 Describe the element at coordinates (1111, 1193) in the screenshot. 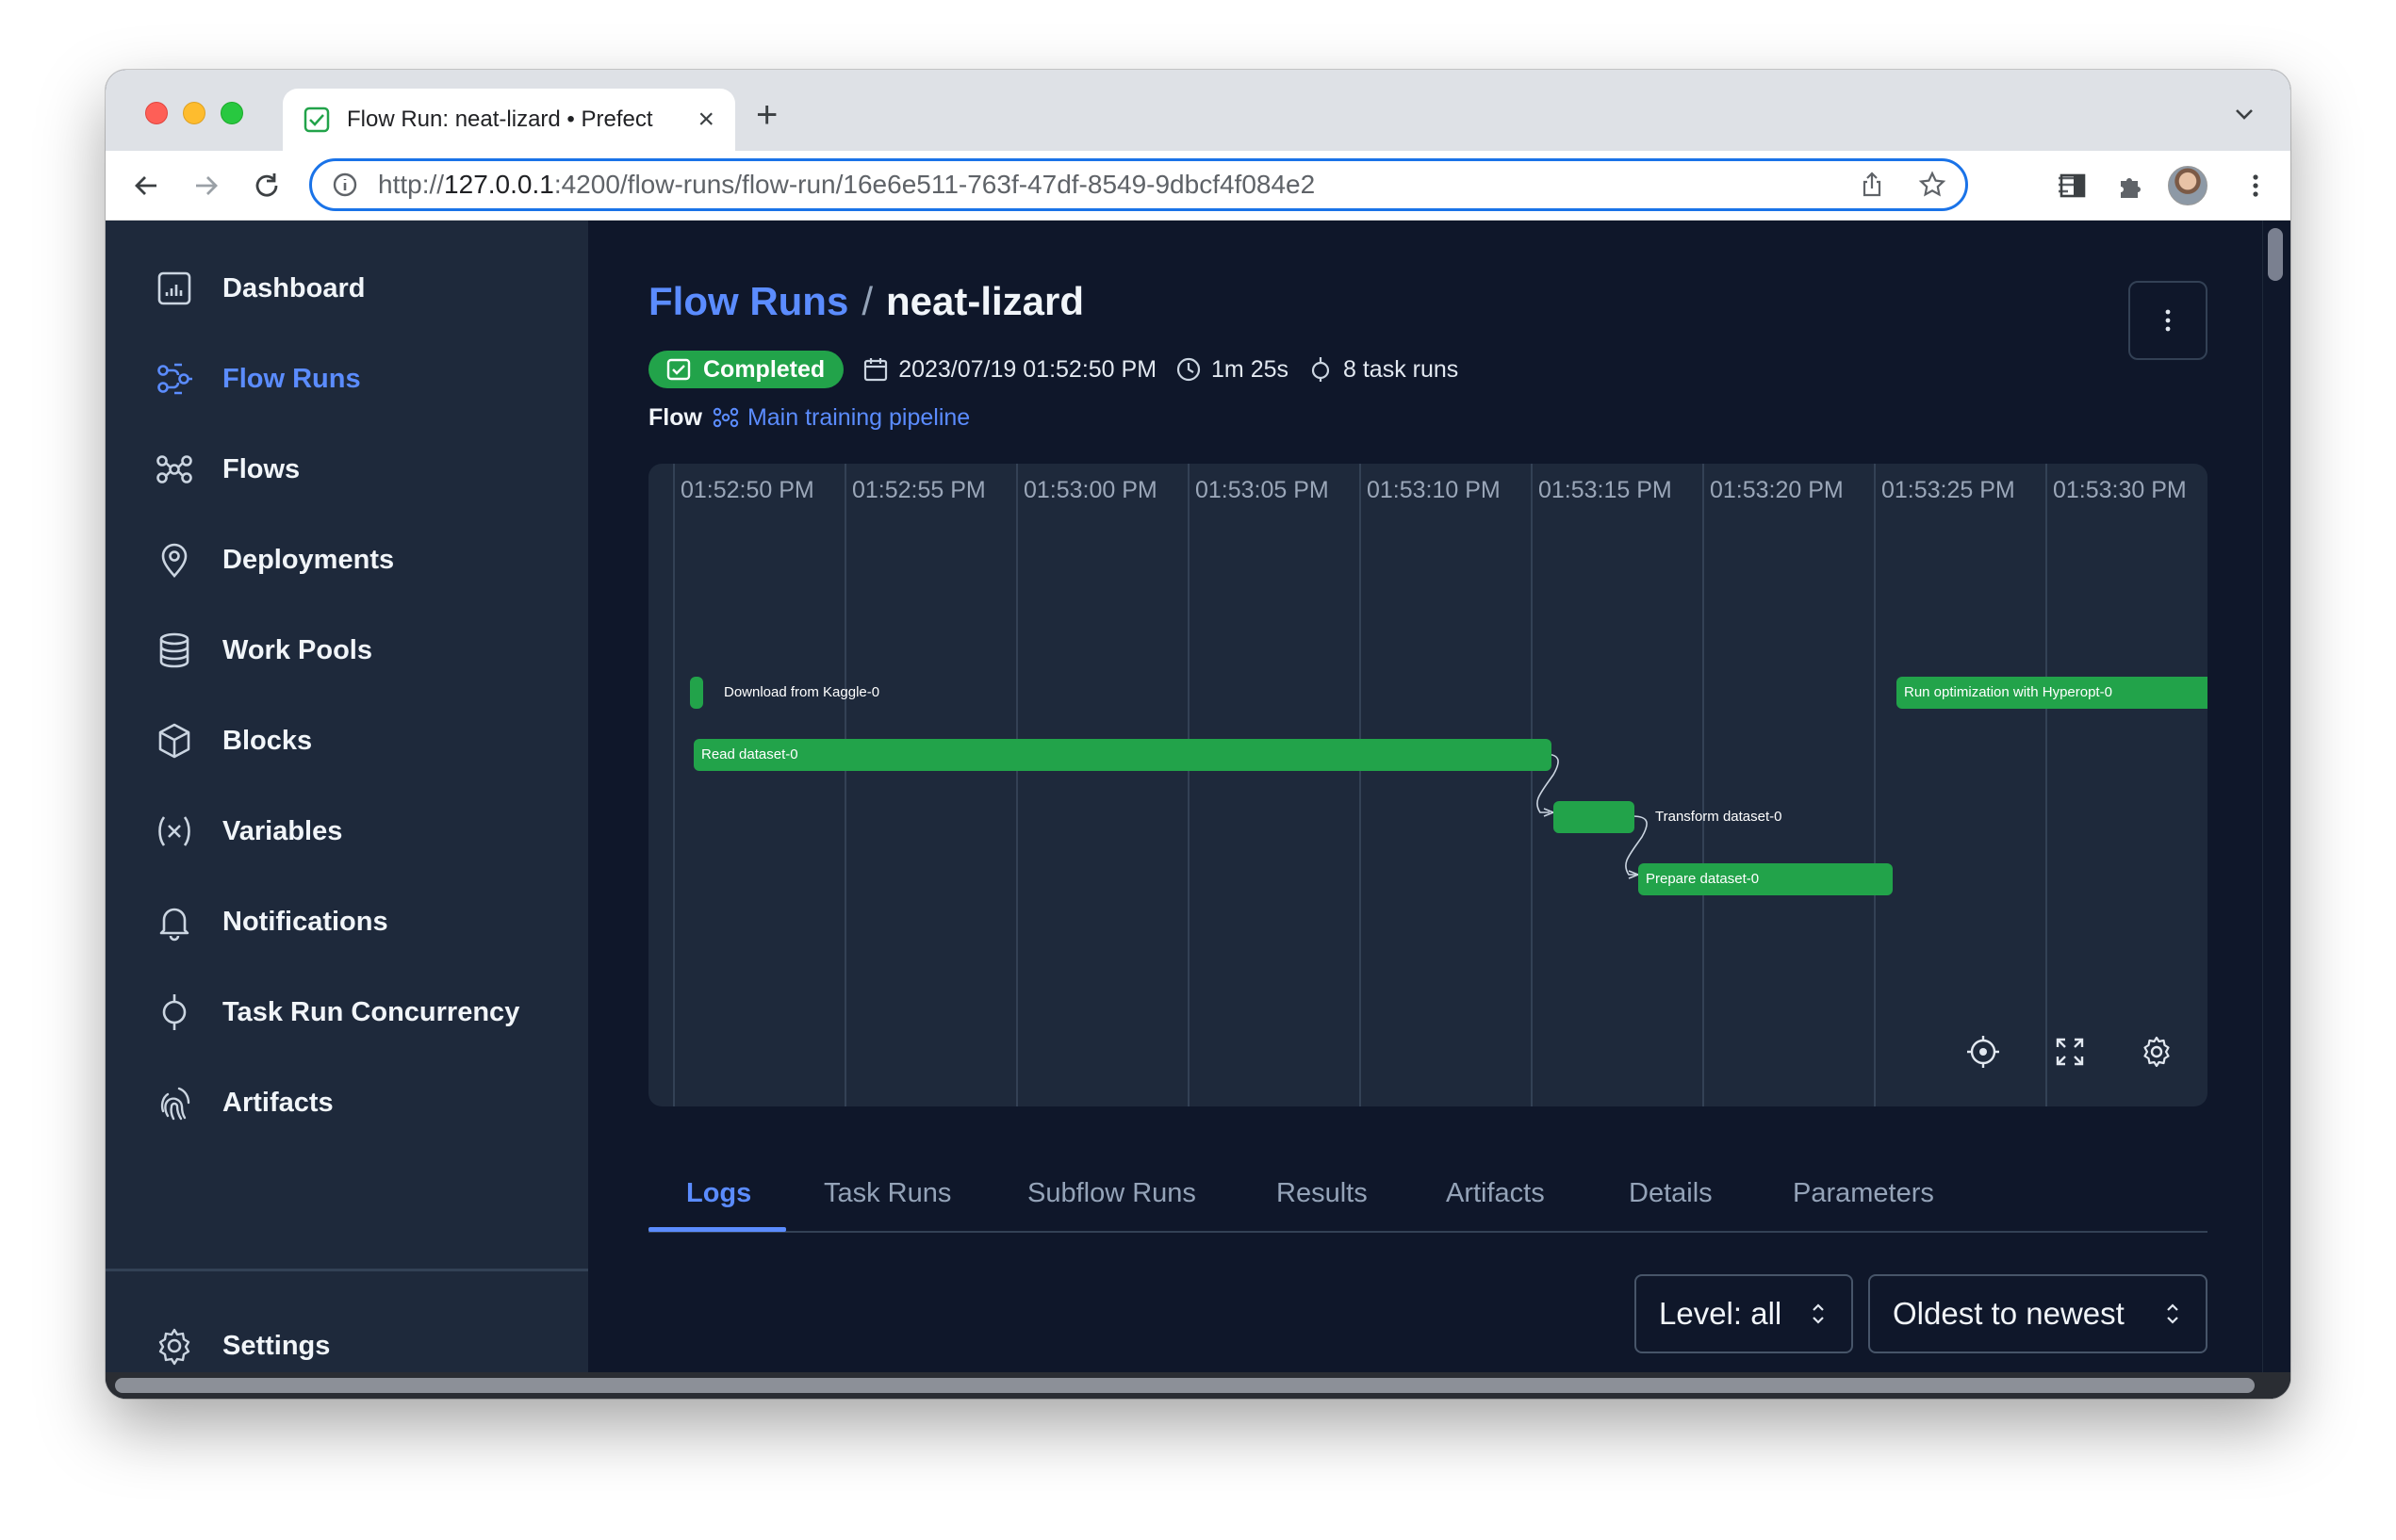

I see `tab-subflow-runs: Subflow Runs` at that location.